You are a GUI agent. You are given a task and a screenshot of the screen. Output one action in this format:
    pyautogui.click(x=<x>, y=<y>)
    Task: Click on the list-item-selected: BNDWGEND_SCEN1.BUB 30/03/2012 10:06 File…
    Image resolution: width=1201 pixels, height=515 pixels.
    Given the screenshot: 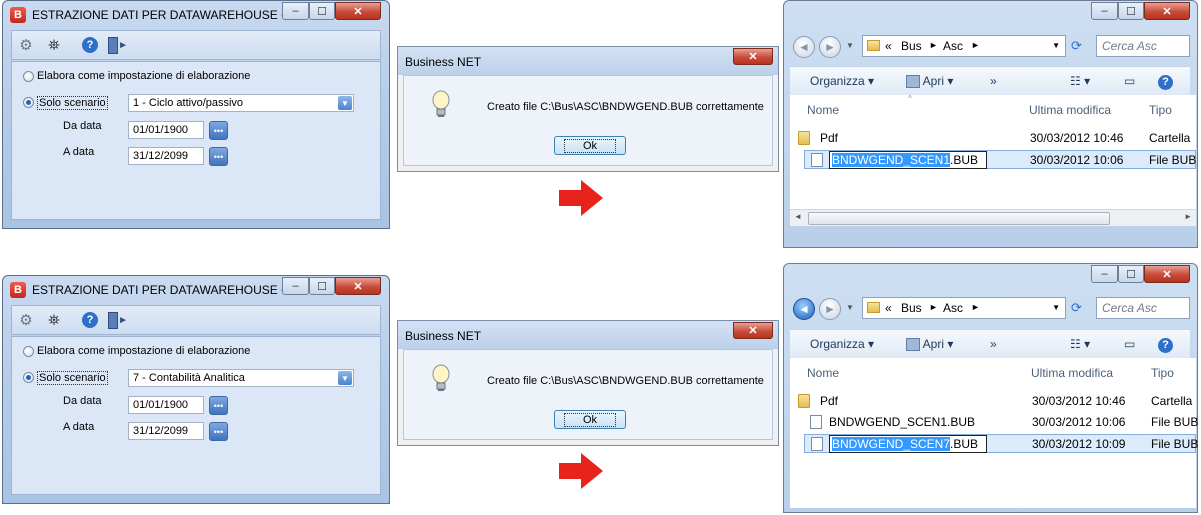 What is the action you would take?
    pyautogui.click(x=1000, y=159)
    